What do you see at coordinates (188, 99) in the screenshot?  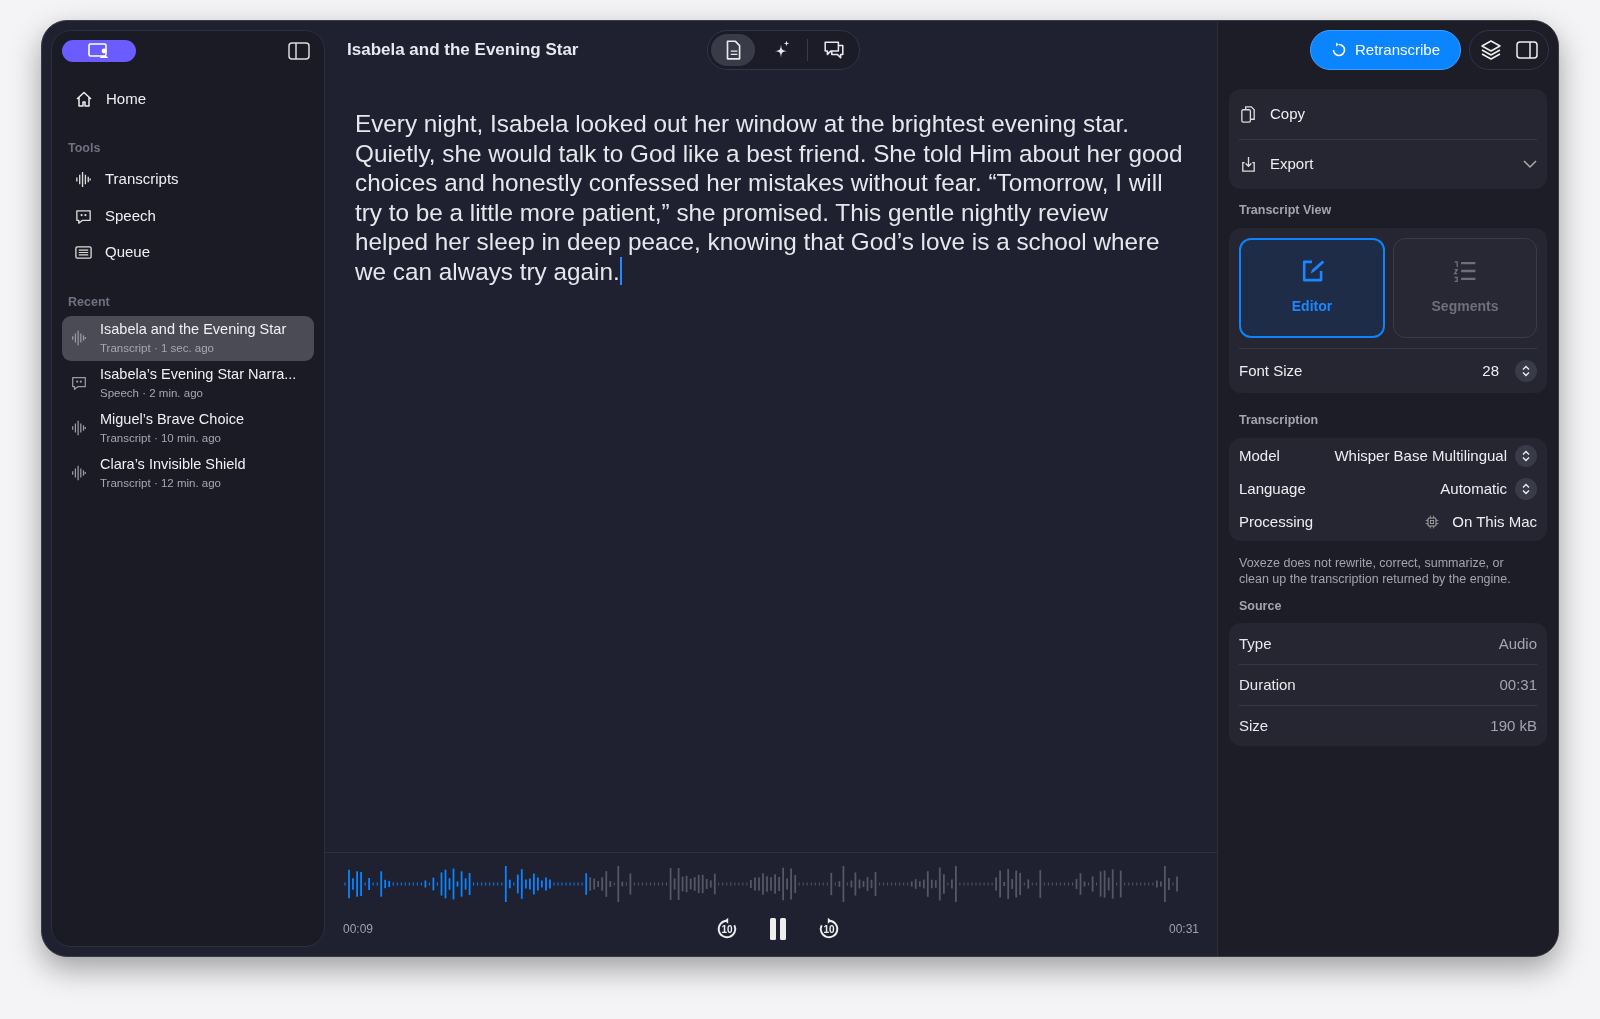 I see `home-nav-item: Home` at bounding box center [188, 99].